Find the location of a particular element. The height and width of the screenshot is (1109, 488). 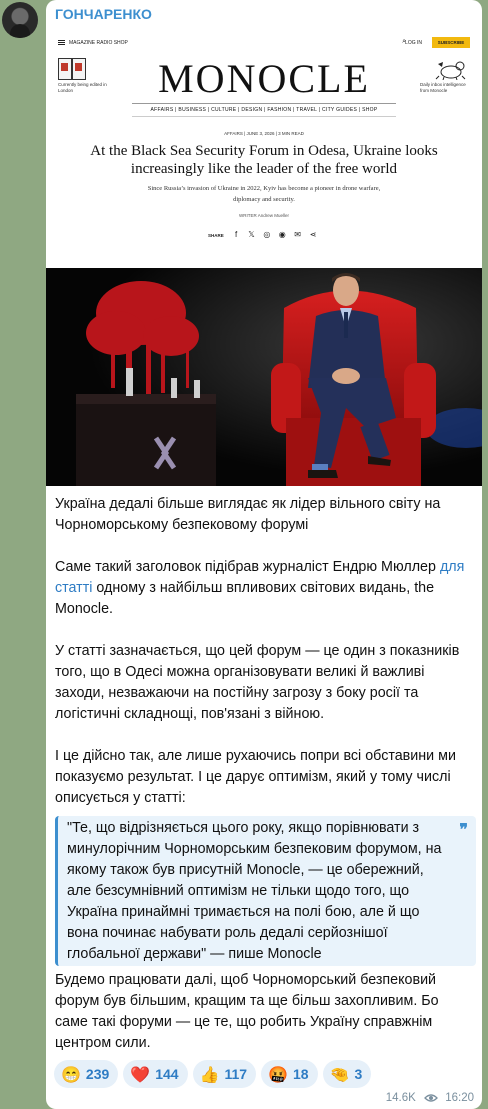

reaction-heart: ❤️ 144 is located at coordinates (155, 1074).